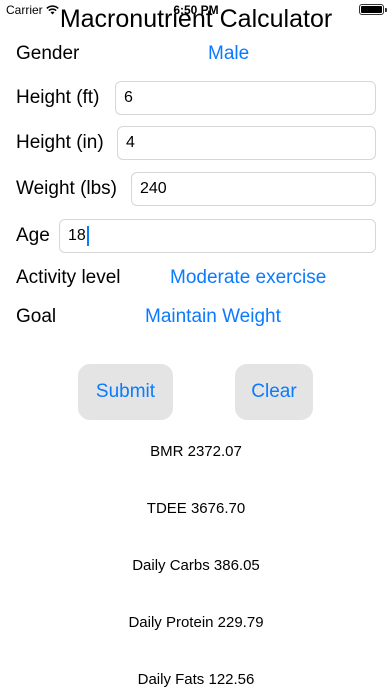  I want to click on carbs-result: Daily Carbs 386.05, so click(196, 565).